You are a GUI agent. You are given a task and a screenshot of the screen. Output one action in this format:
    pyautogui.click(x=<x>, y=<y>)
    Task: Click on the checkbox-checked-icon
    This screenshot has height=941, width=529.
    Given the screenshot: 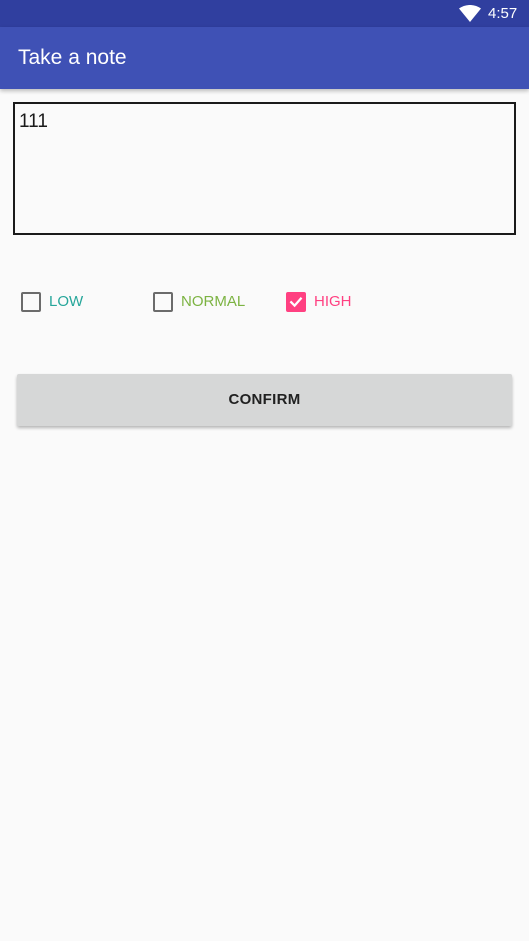 What is the action you would take?
    pyautogui.click(x=296, y=302)
    